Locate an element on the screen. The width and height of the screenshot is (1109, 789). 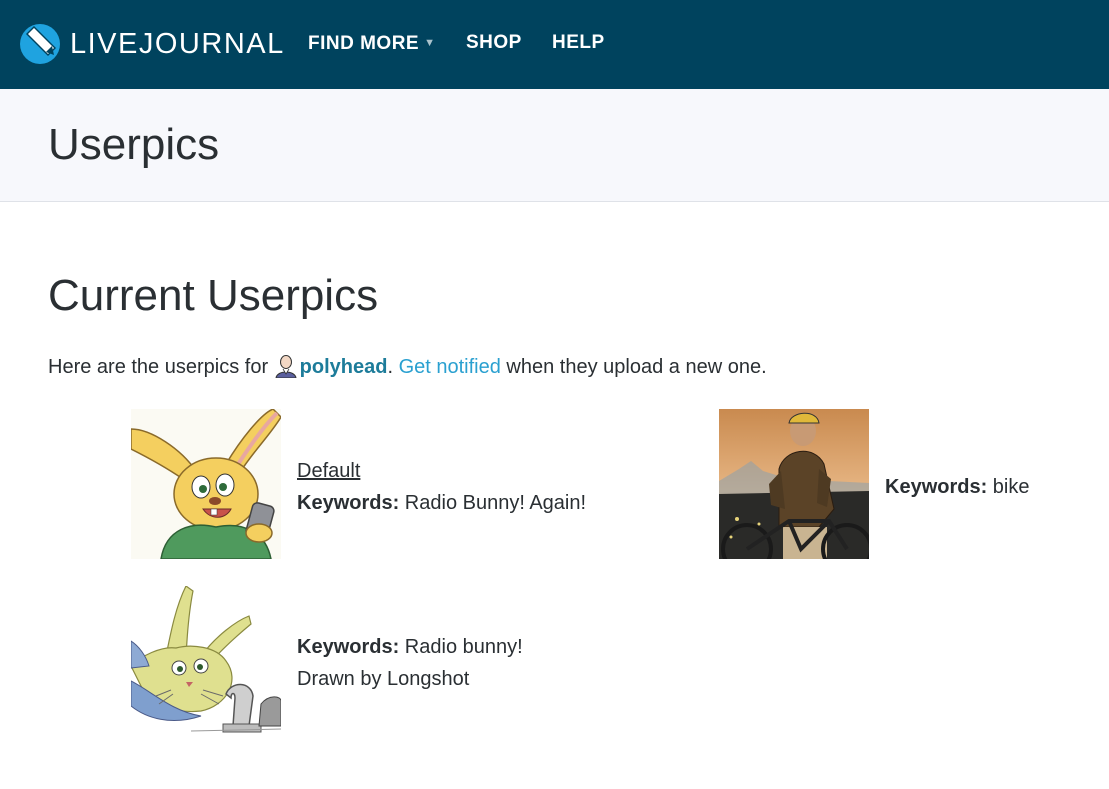
keywords-value: bike is located at coordinates (1008, 487).